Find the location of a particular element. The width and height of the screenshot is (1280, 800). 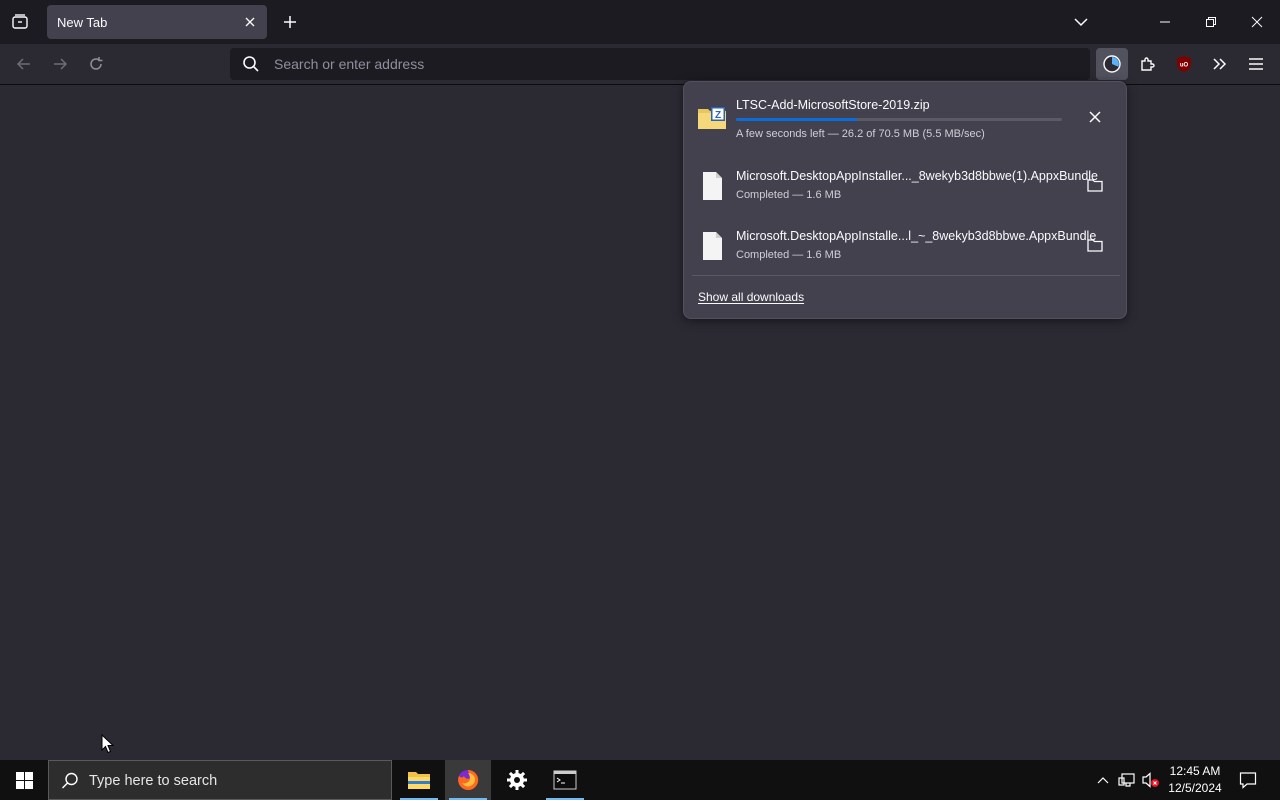

taskbar-search-placeholder: Type here to search is located at coordinates (153, 781).